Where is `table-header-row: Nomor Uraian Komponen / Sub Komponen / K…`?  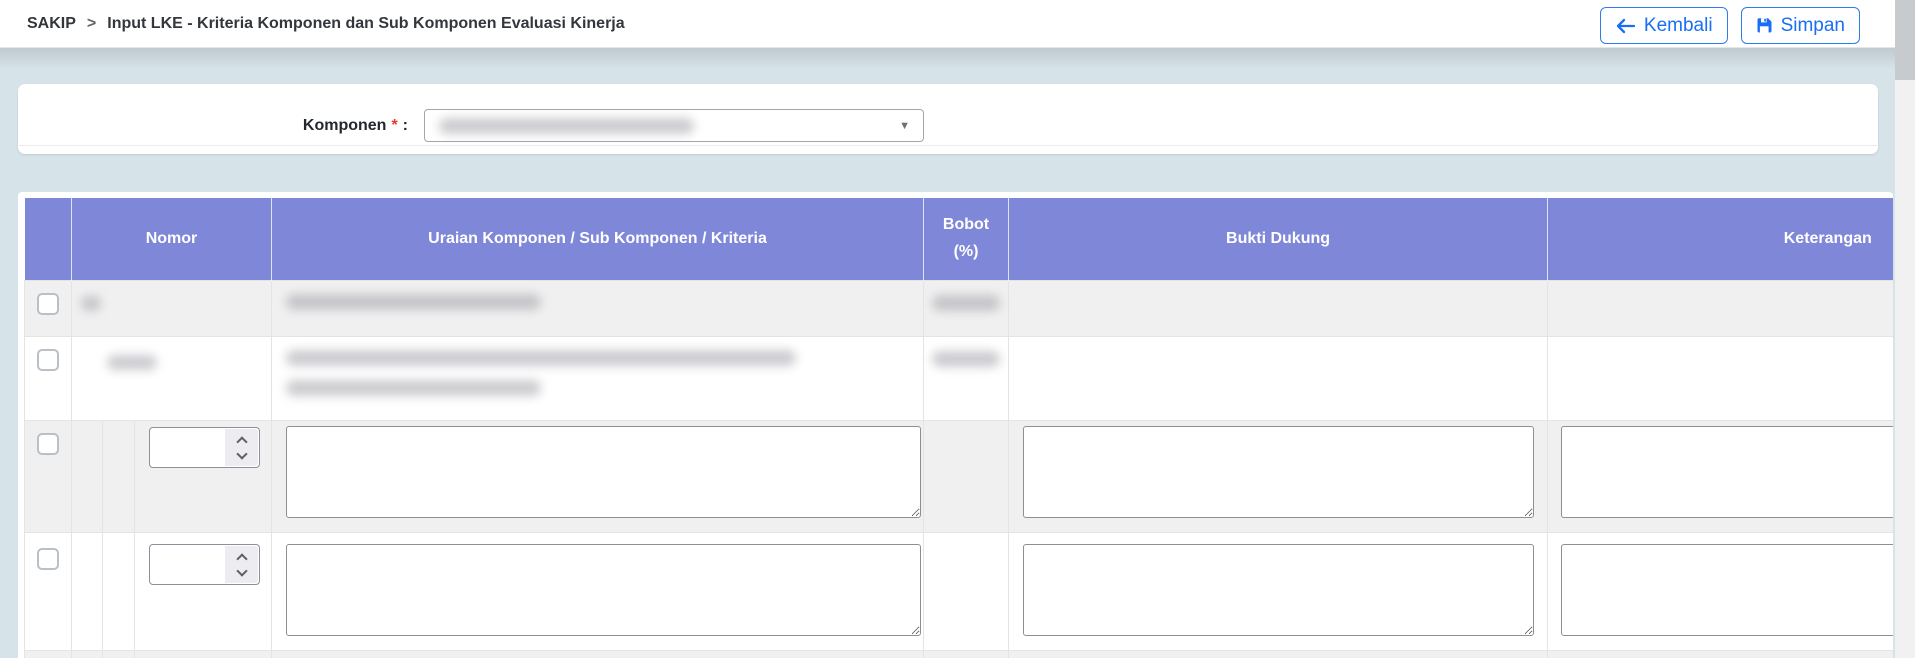
table-header-row: Nomor Uraian Komponen / Sub Komponen / K… is located at coordinates (958, 239).